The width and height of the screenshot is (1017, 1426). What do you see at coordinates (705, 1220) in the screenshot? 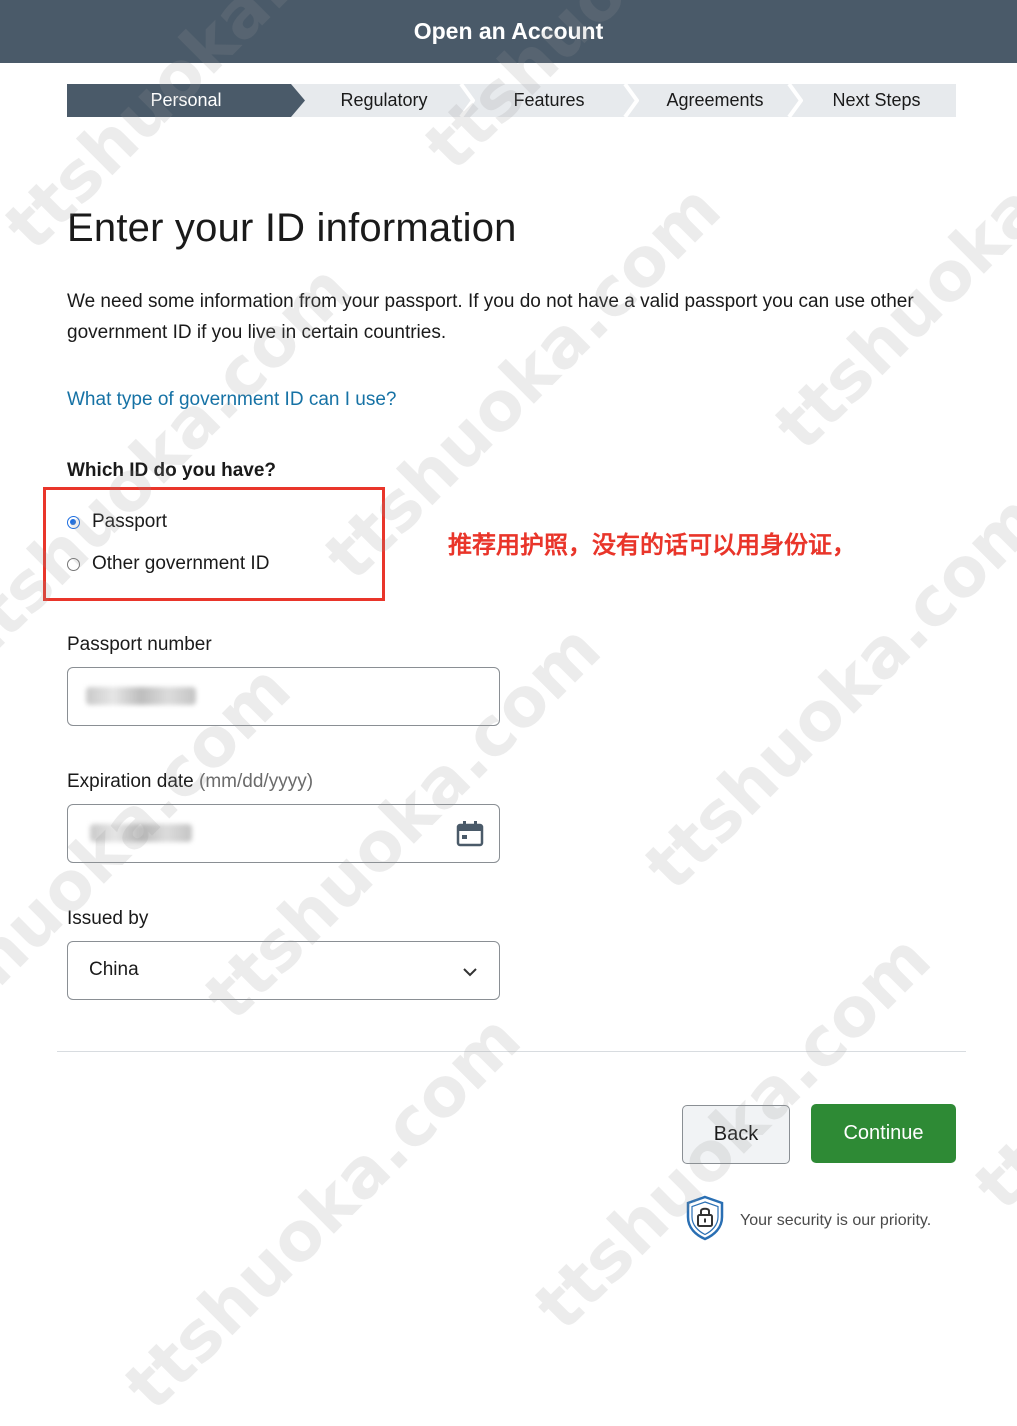
I see `shield-lock-icon` at bounding box center [705, 1220].